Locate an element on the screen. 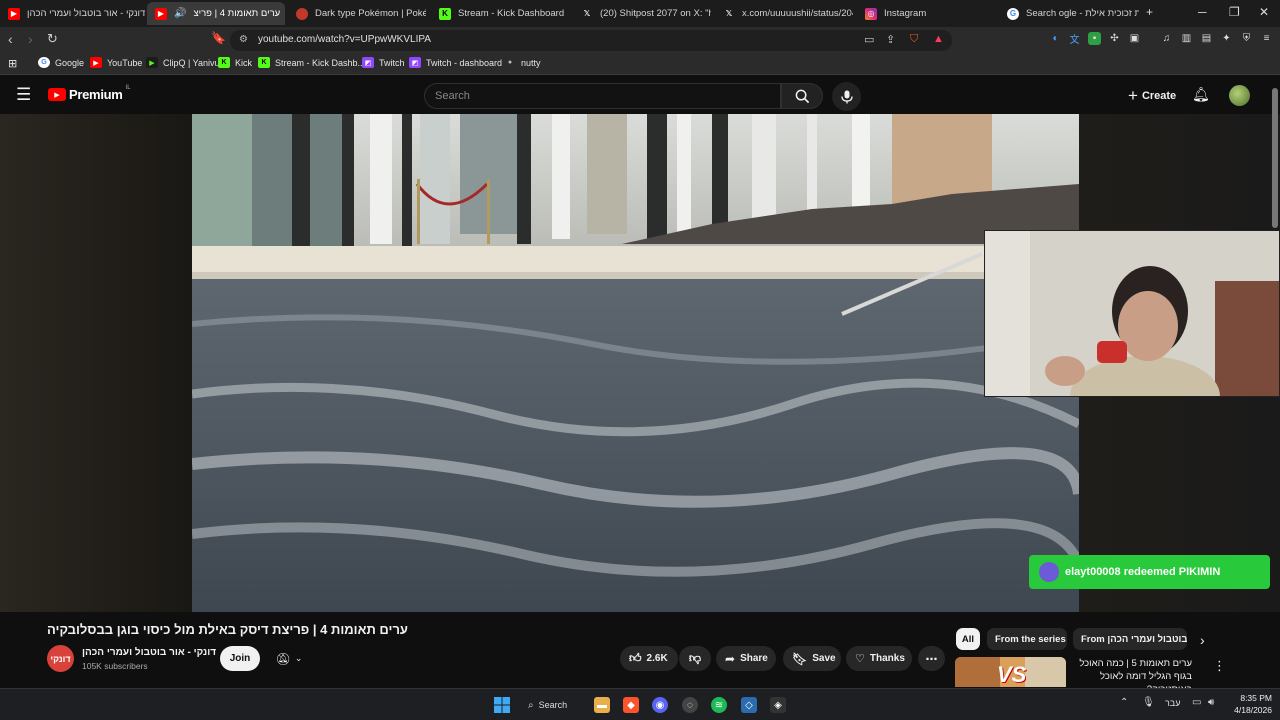  taskbar-search-label: Search is located at coordinates (553, 705).